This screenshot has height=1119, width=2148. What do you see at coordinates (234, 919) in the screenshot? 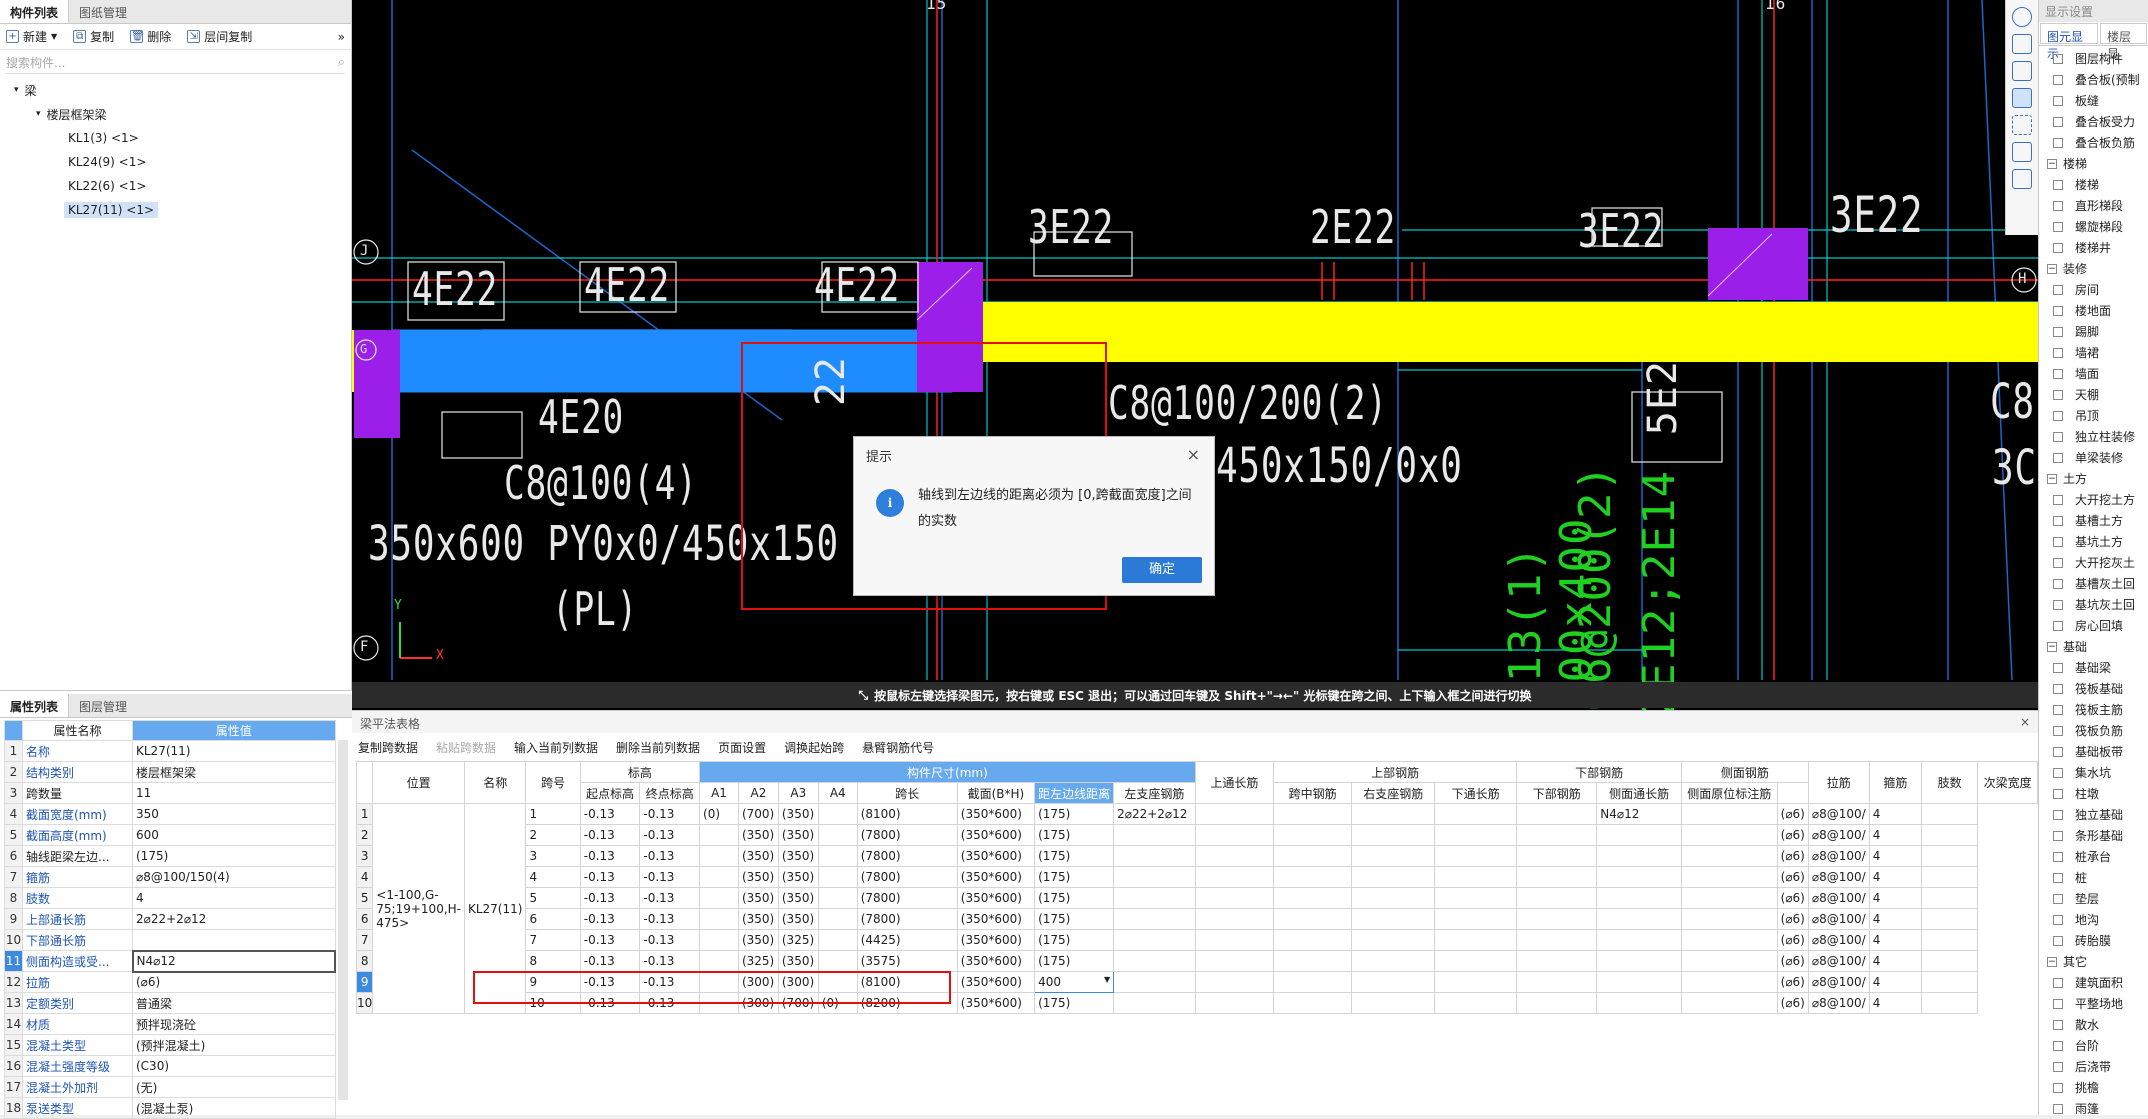
I see `property-value: 2⌀22+2⌀12` at bounding box center [234, 919].